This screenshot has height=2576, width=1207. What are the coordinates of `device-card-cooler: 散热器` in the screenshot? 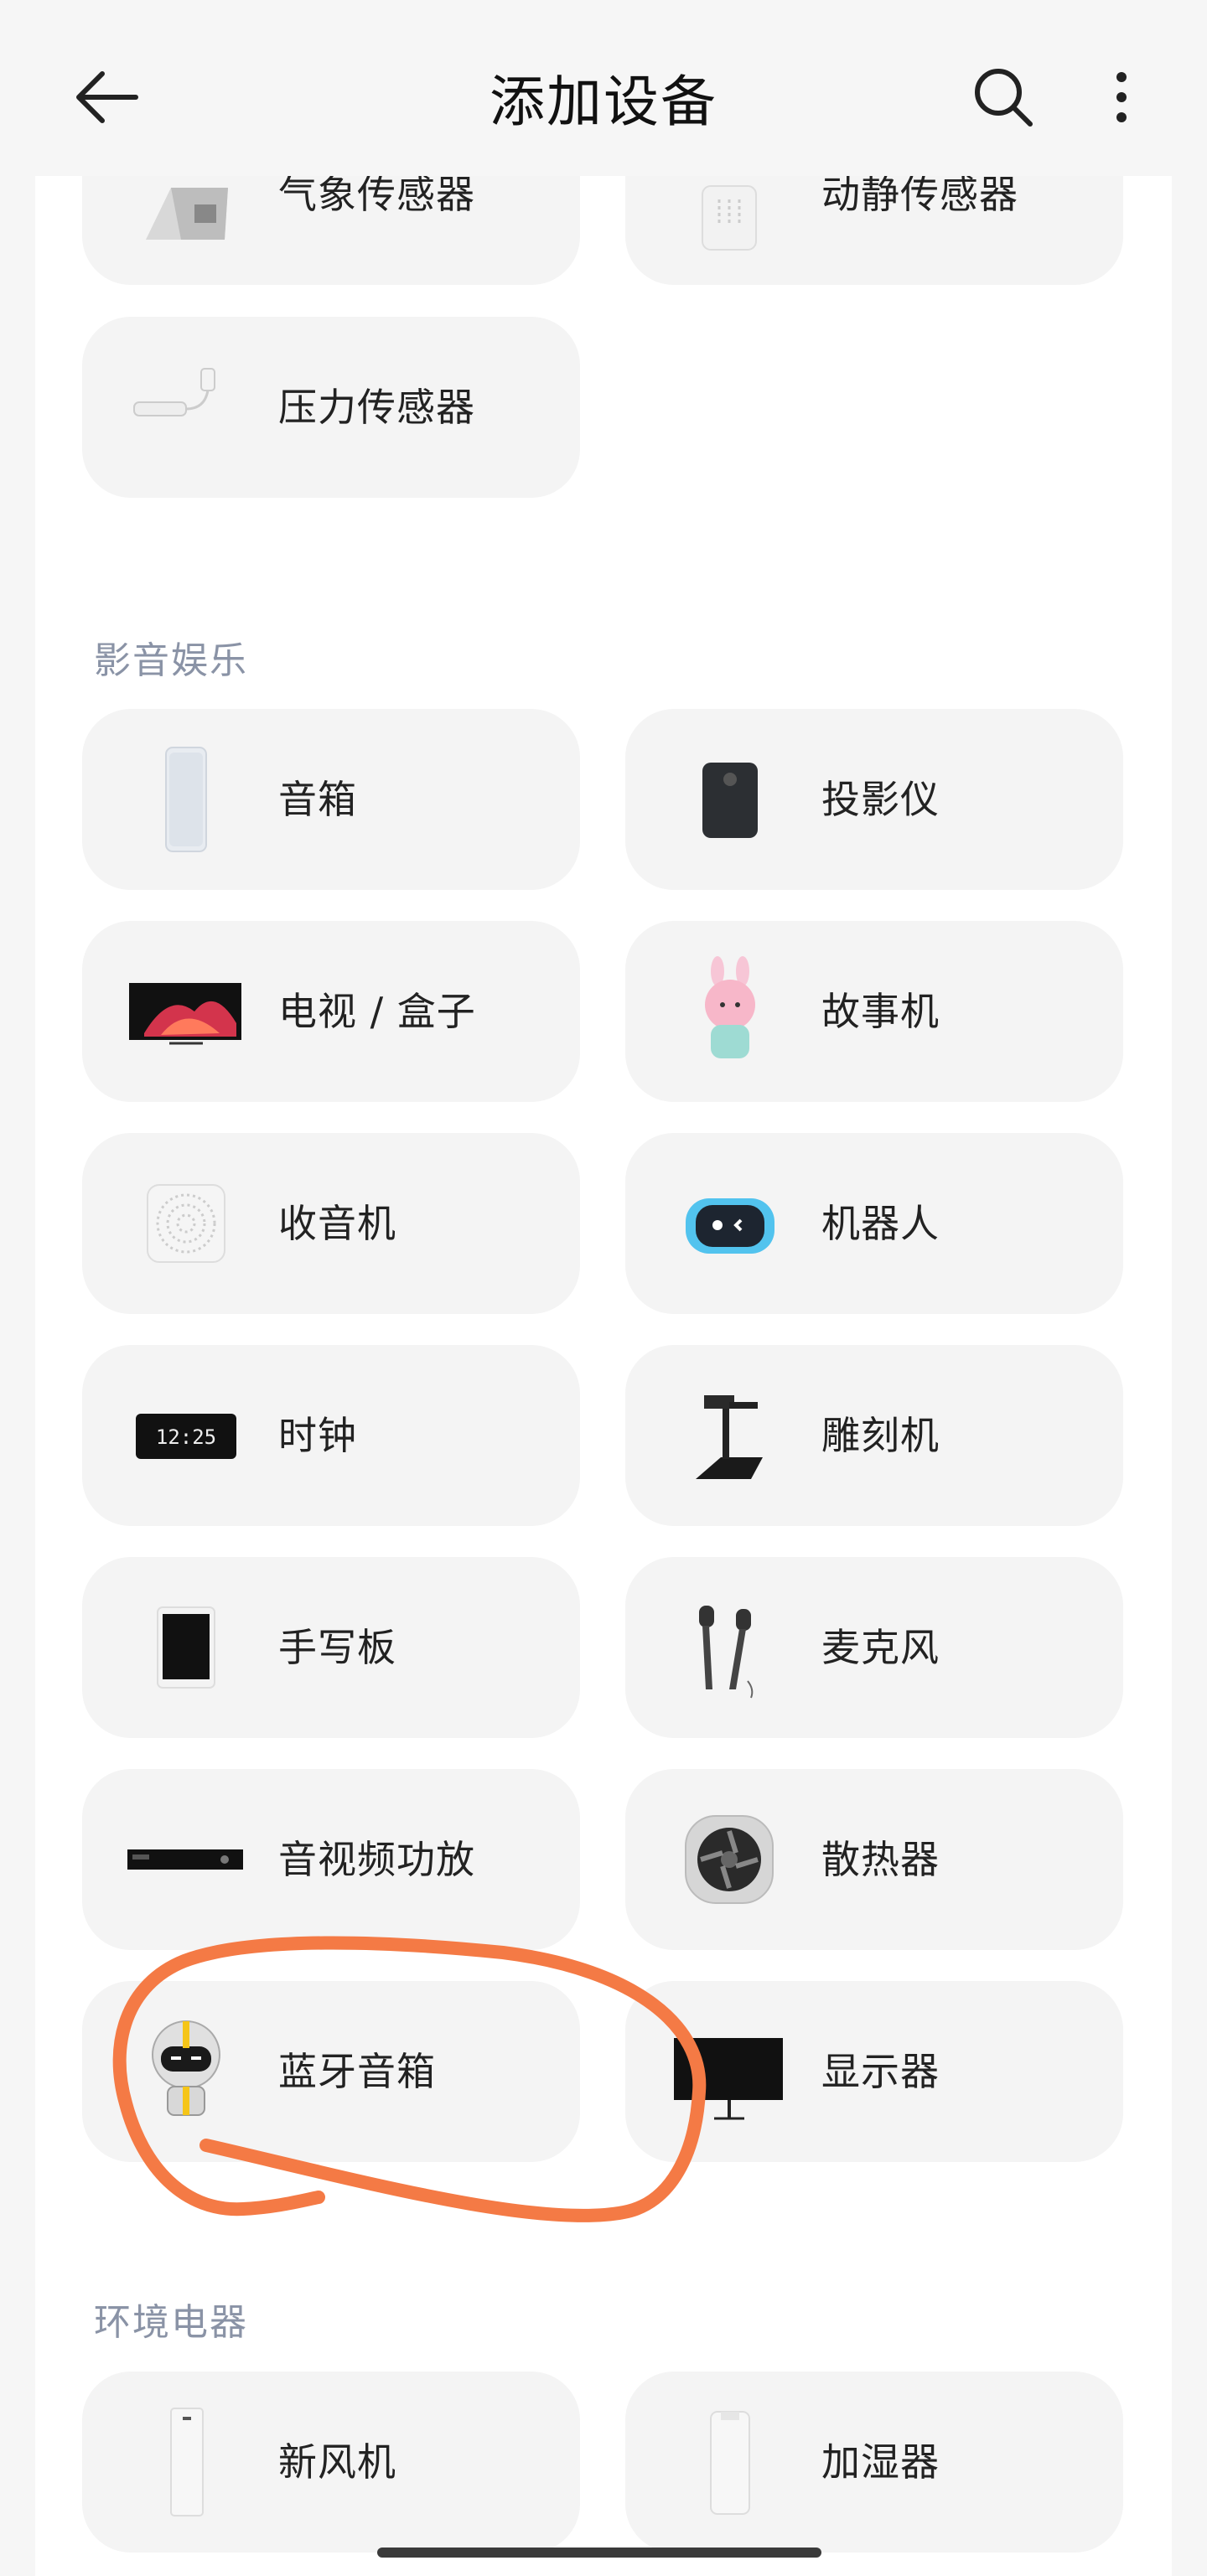 It's located at (874, 1859).